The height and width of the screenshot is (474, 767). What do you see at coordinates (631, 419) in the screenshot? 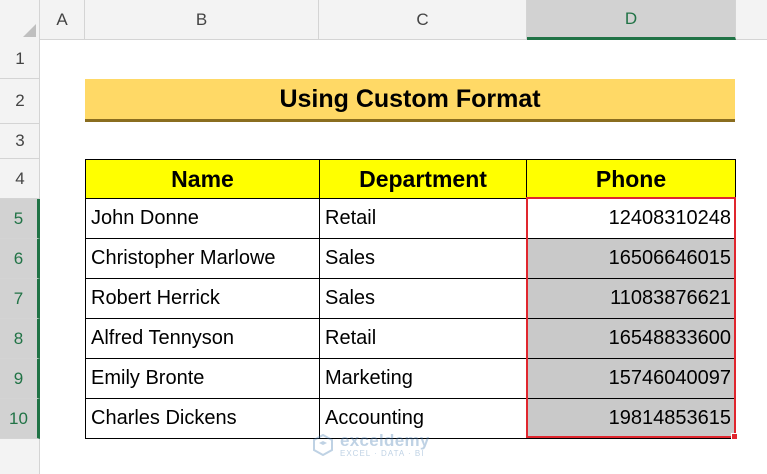
I see `phone-cell: 19814853615` at bounding box center [631, 419].